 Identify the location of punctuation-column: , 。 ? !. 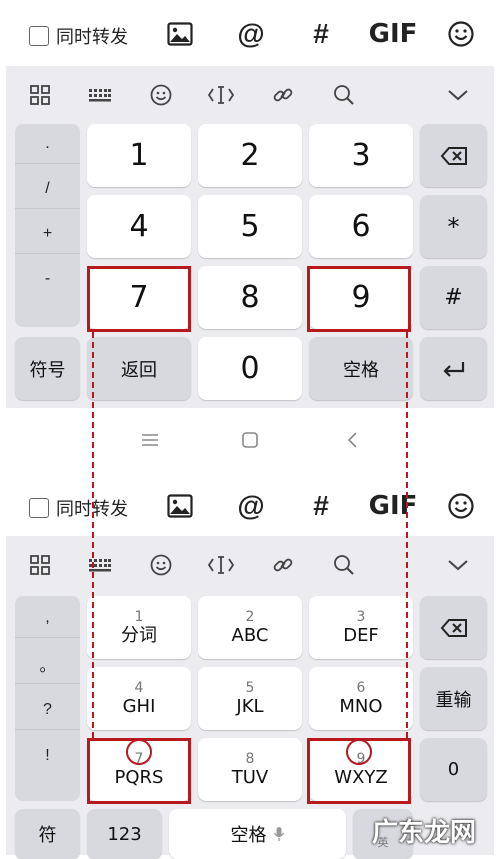
(47, 698).